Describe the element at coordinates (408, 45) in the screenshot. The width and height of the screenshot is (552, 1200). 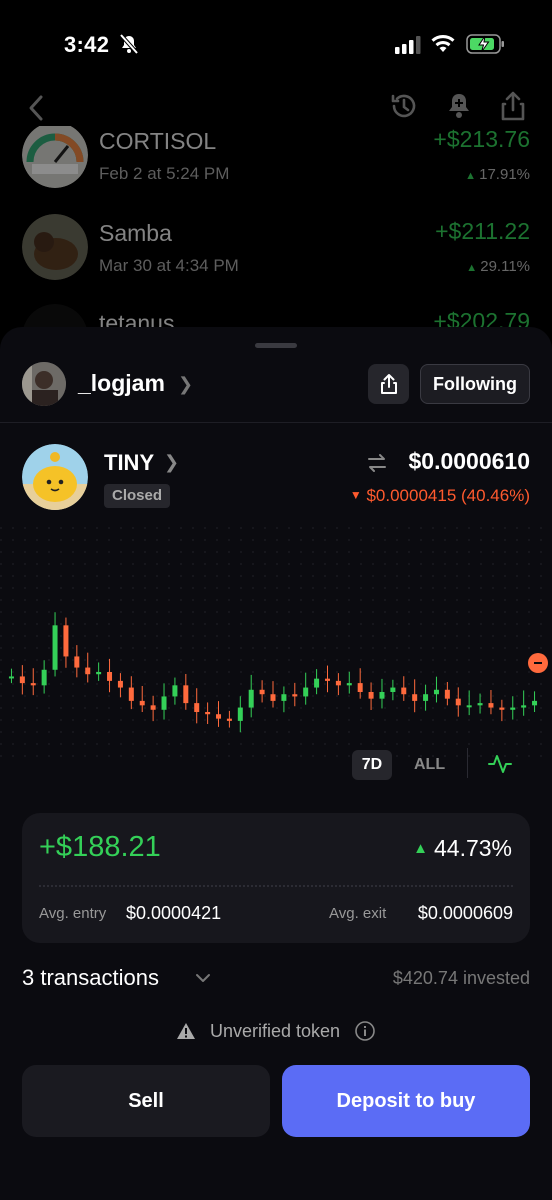
I see `signal-icon` at that location.